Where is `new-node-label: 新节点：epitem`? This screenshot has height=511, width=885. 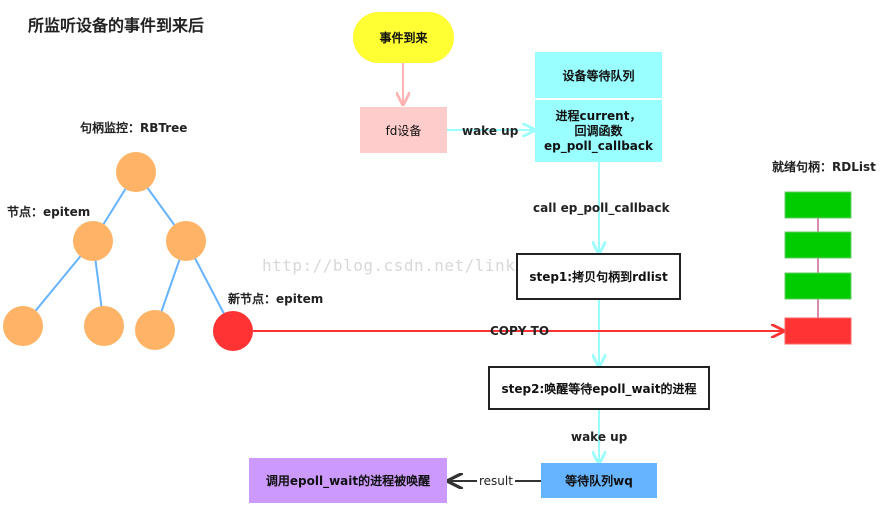
new-node-label: 新节点：epitem is located at coordinates (276, 299).